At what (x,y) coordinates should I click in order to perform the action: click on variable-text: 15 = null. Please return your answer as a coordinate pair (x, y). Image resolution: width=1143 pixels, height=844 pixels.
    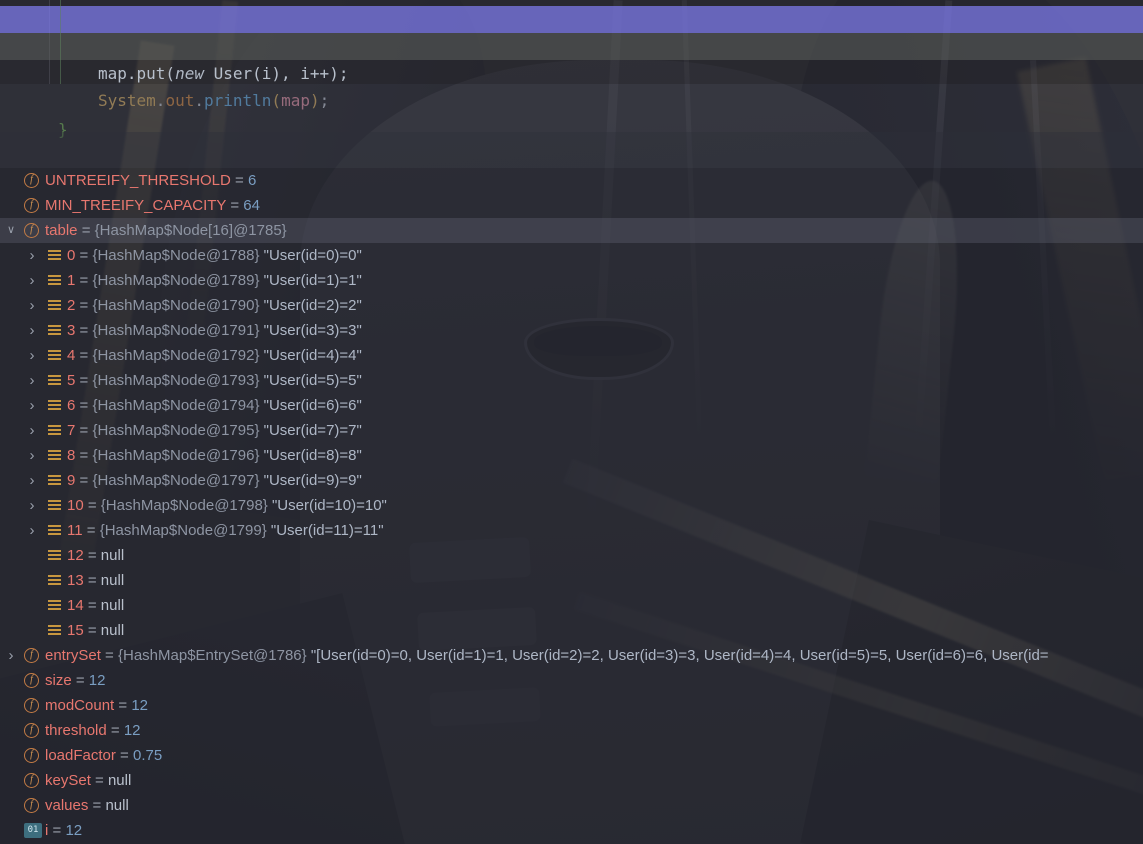
    Looking at the image, I should click on (95, 630).